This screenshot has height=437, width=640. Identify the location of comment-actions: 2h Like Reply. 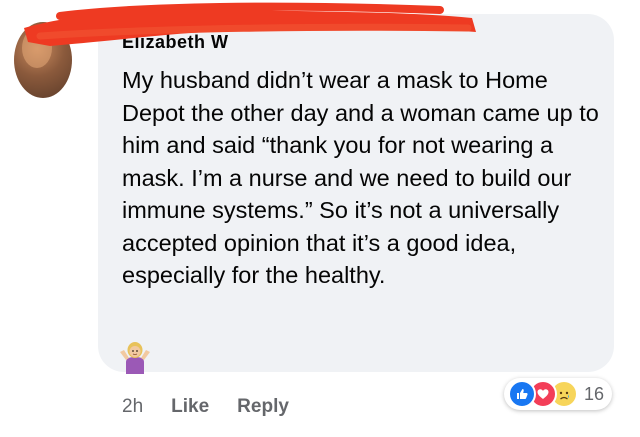
(205, 407).